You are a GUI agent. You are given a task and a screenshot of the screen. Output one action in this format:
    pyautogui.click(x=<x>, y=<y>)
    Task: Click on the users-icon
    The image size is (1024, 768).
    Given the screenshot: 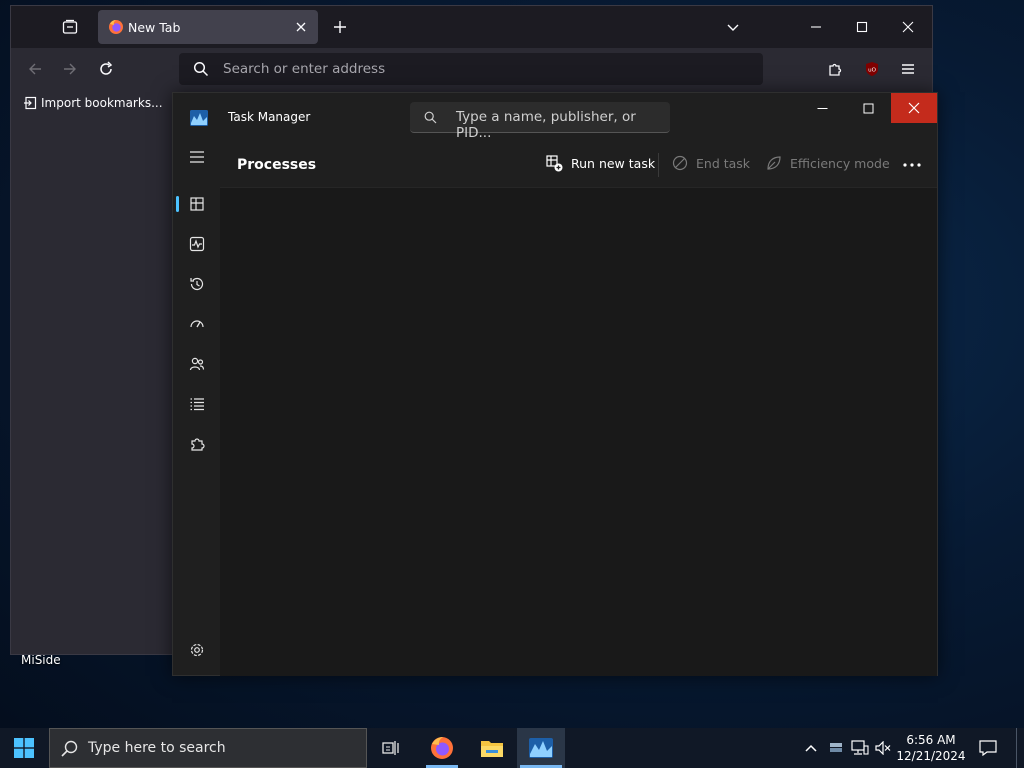 What is the action you would take?
    pyautogui.click(x=197, y=364)
    